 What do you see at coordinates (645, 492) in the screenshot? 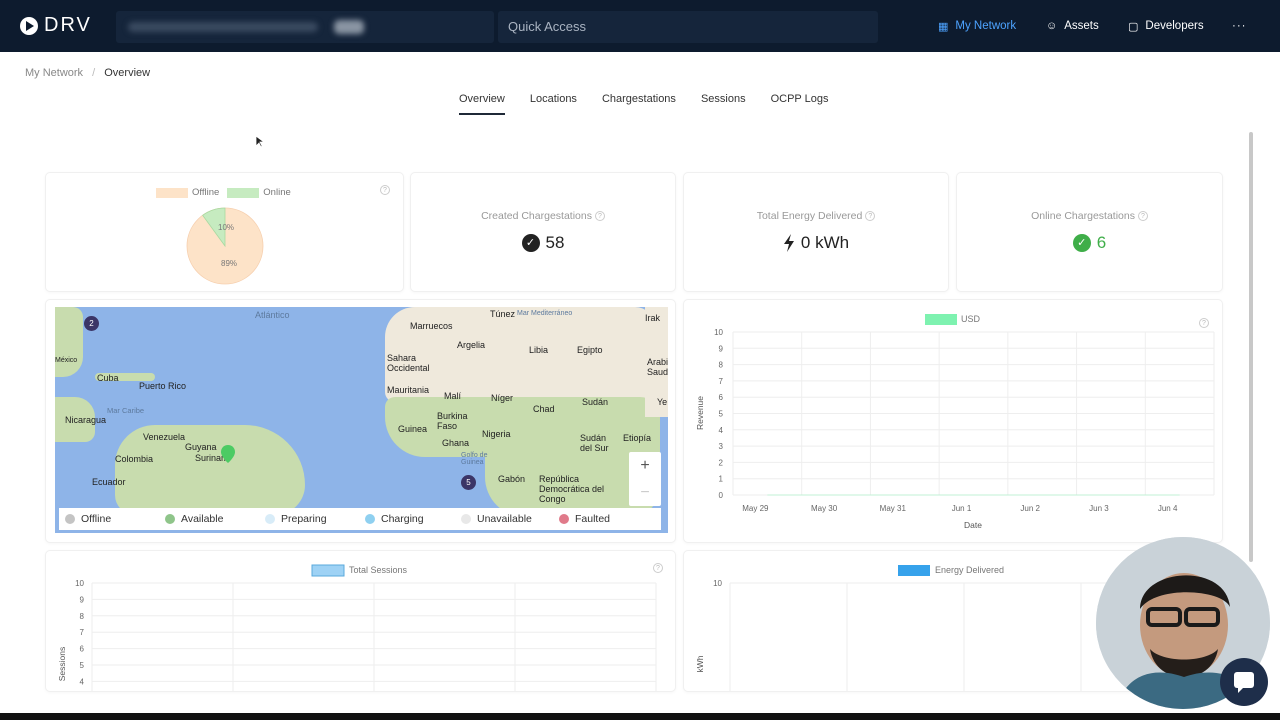
I see `zoom-out-button: −` at bounding box center [645, 492].